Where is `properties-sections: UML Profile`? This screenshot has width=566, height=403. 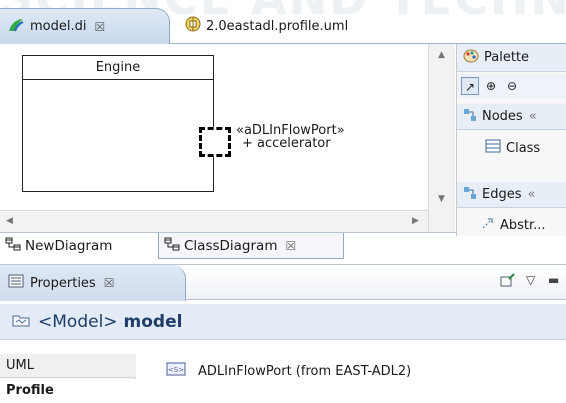 properties-sections: UML Profile is located at coordinates (68, 378).